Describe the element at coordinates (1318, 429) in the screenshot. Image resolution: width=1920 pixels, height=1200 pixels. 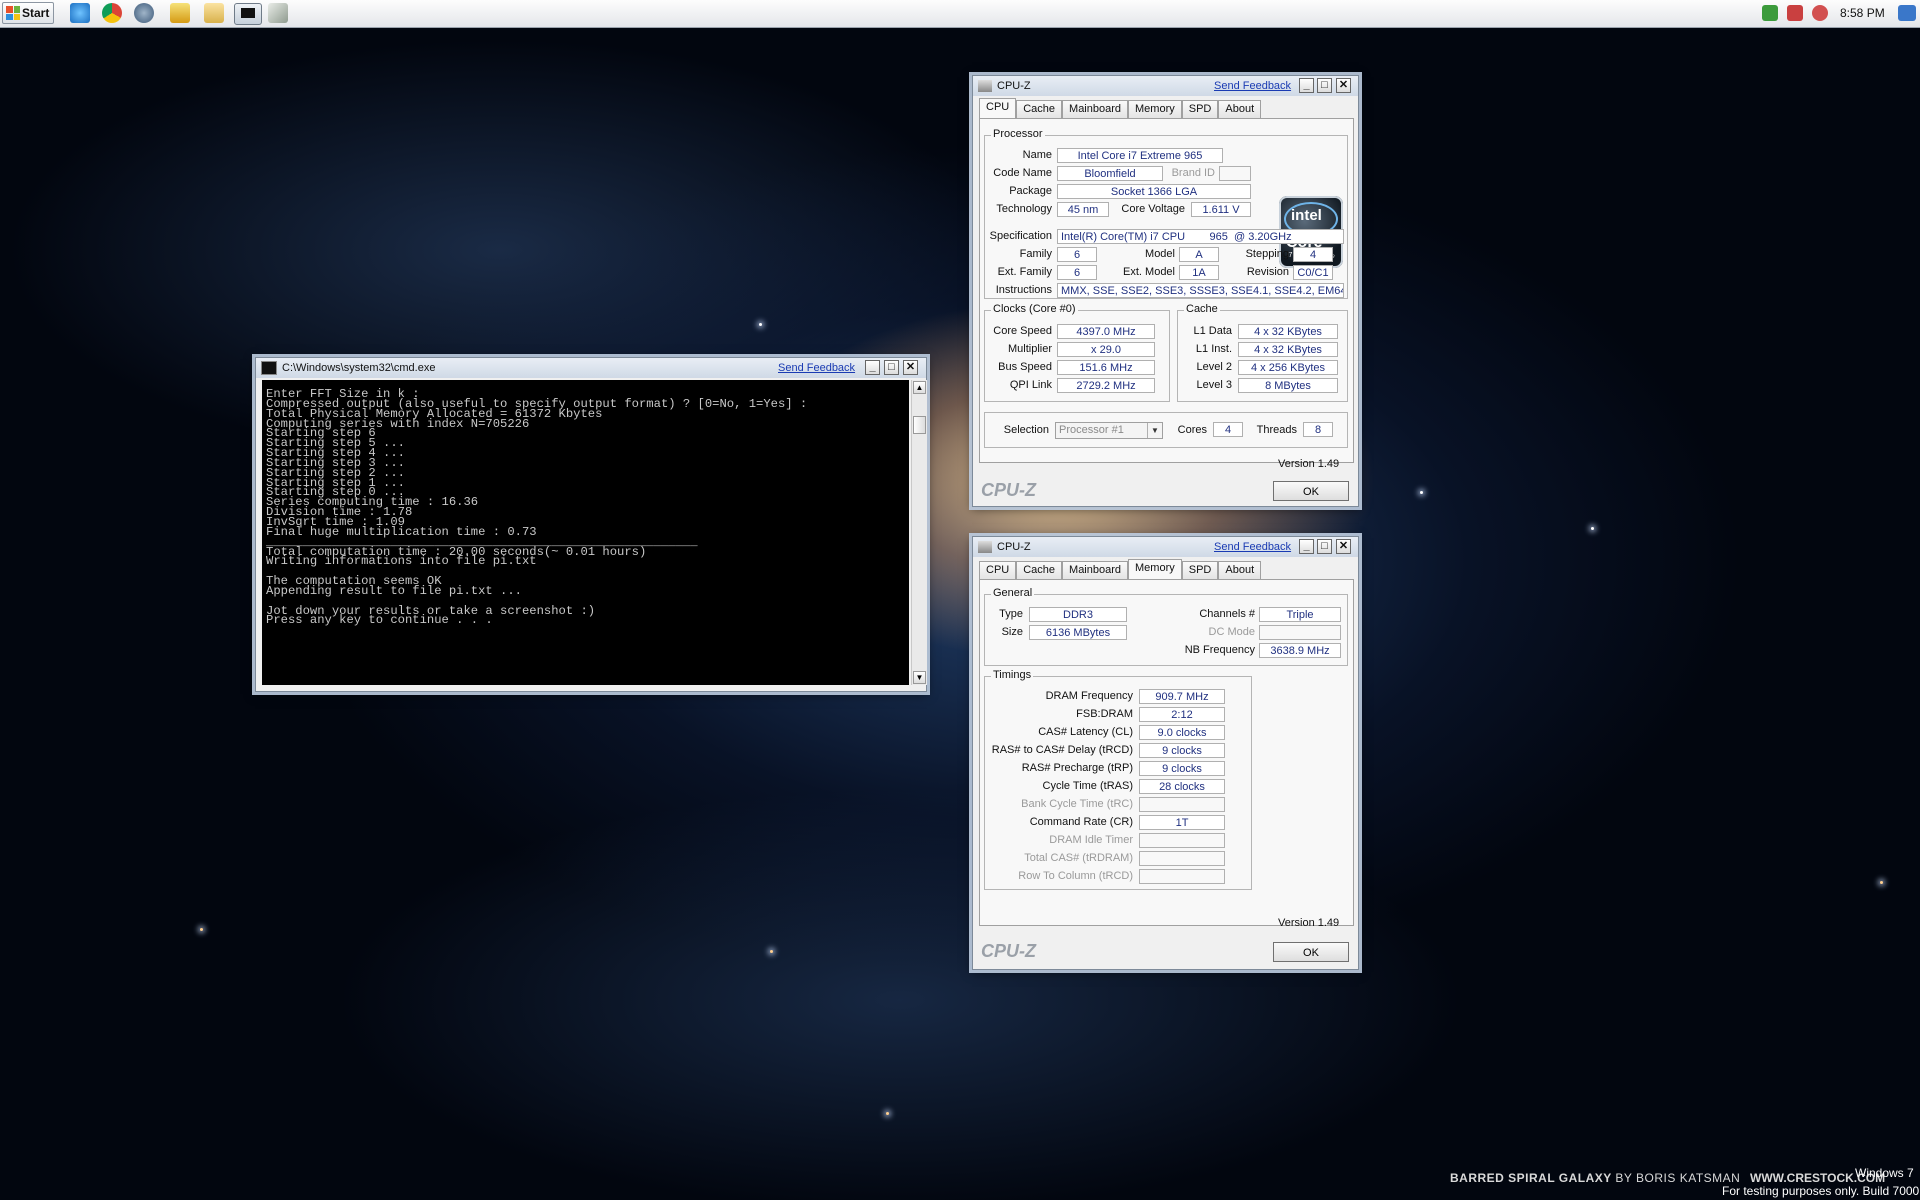
I see `threads-value: 8` at that location.